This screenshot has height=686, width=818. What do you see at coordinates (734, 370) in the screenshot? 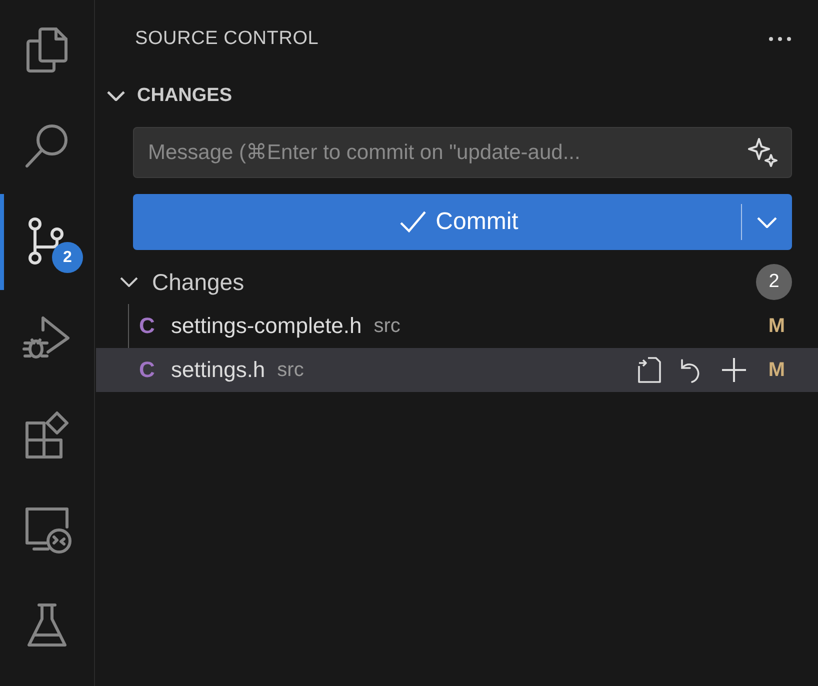
I see `plus-icon` at bounding box center [734, 370].